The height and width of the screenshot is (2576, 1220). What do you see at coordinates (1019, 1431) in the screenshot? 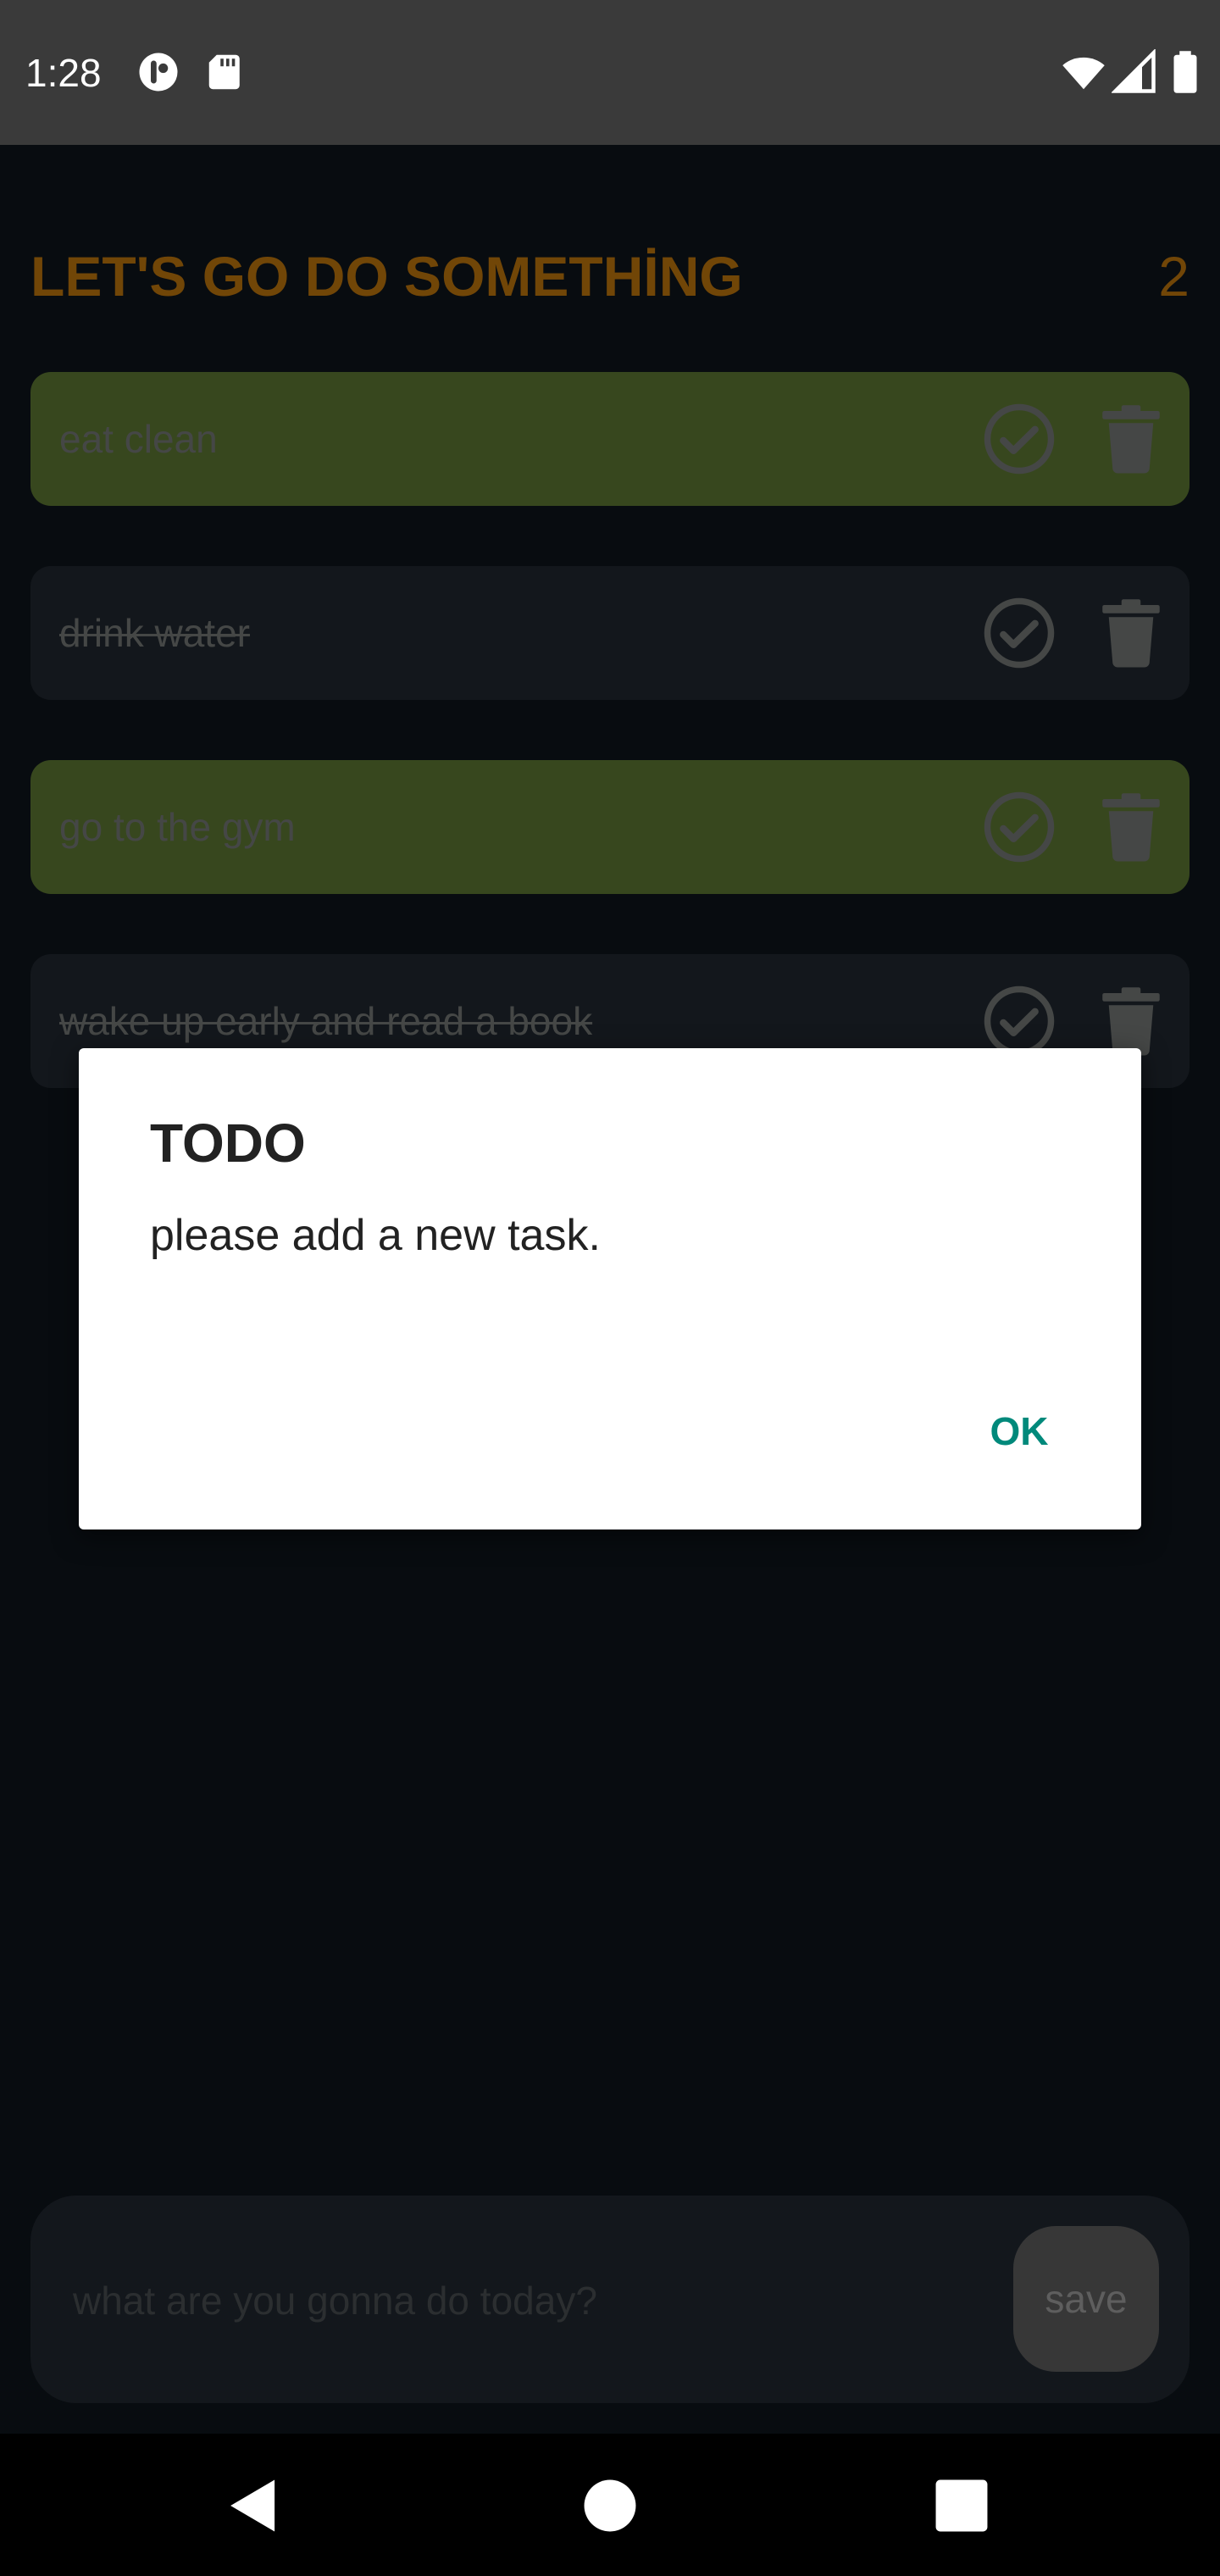
I see `ok-button: OK` at bounding box center [1019, 1431].